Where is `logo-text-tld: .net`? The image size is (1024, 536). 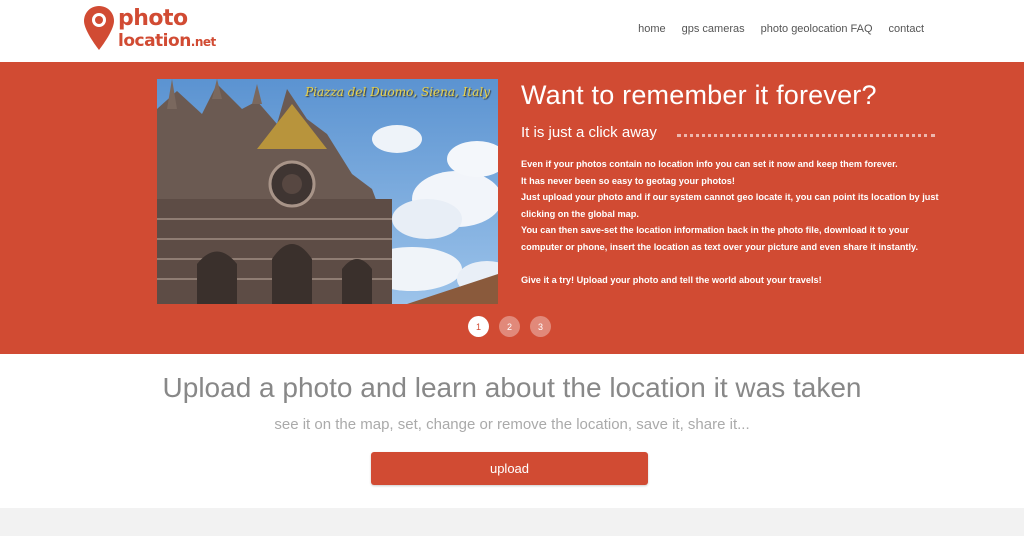
logo-text-tld: .net is located at coordinates (203, 42).